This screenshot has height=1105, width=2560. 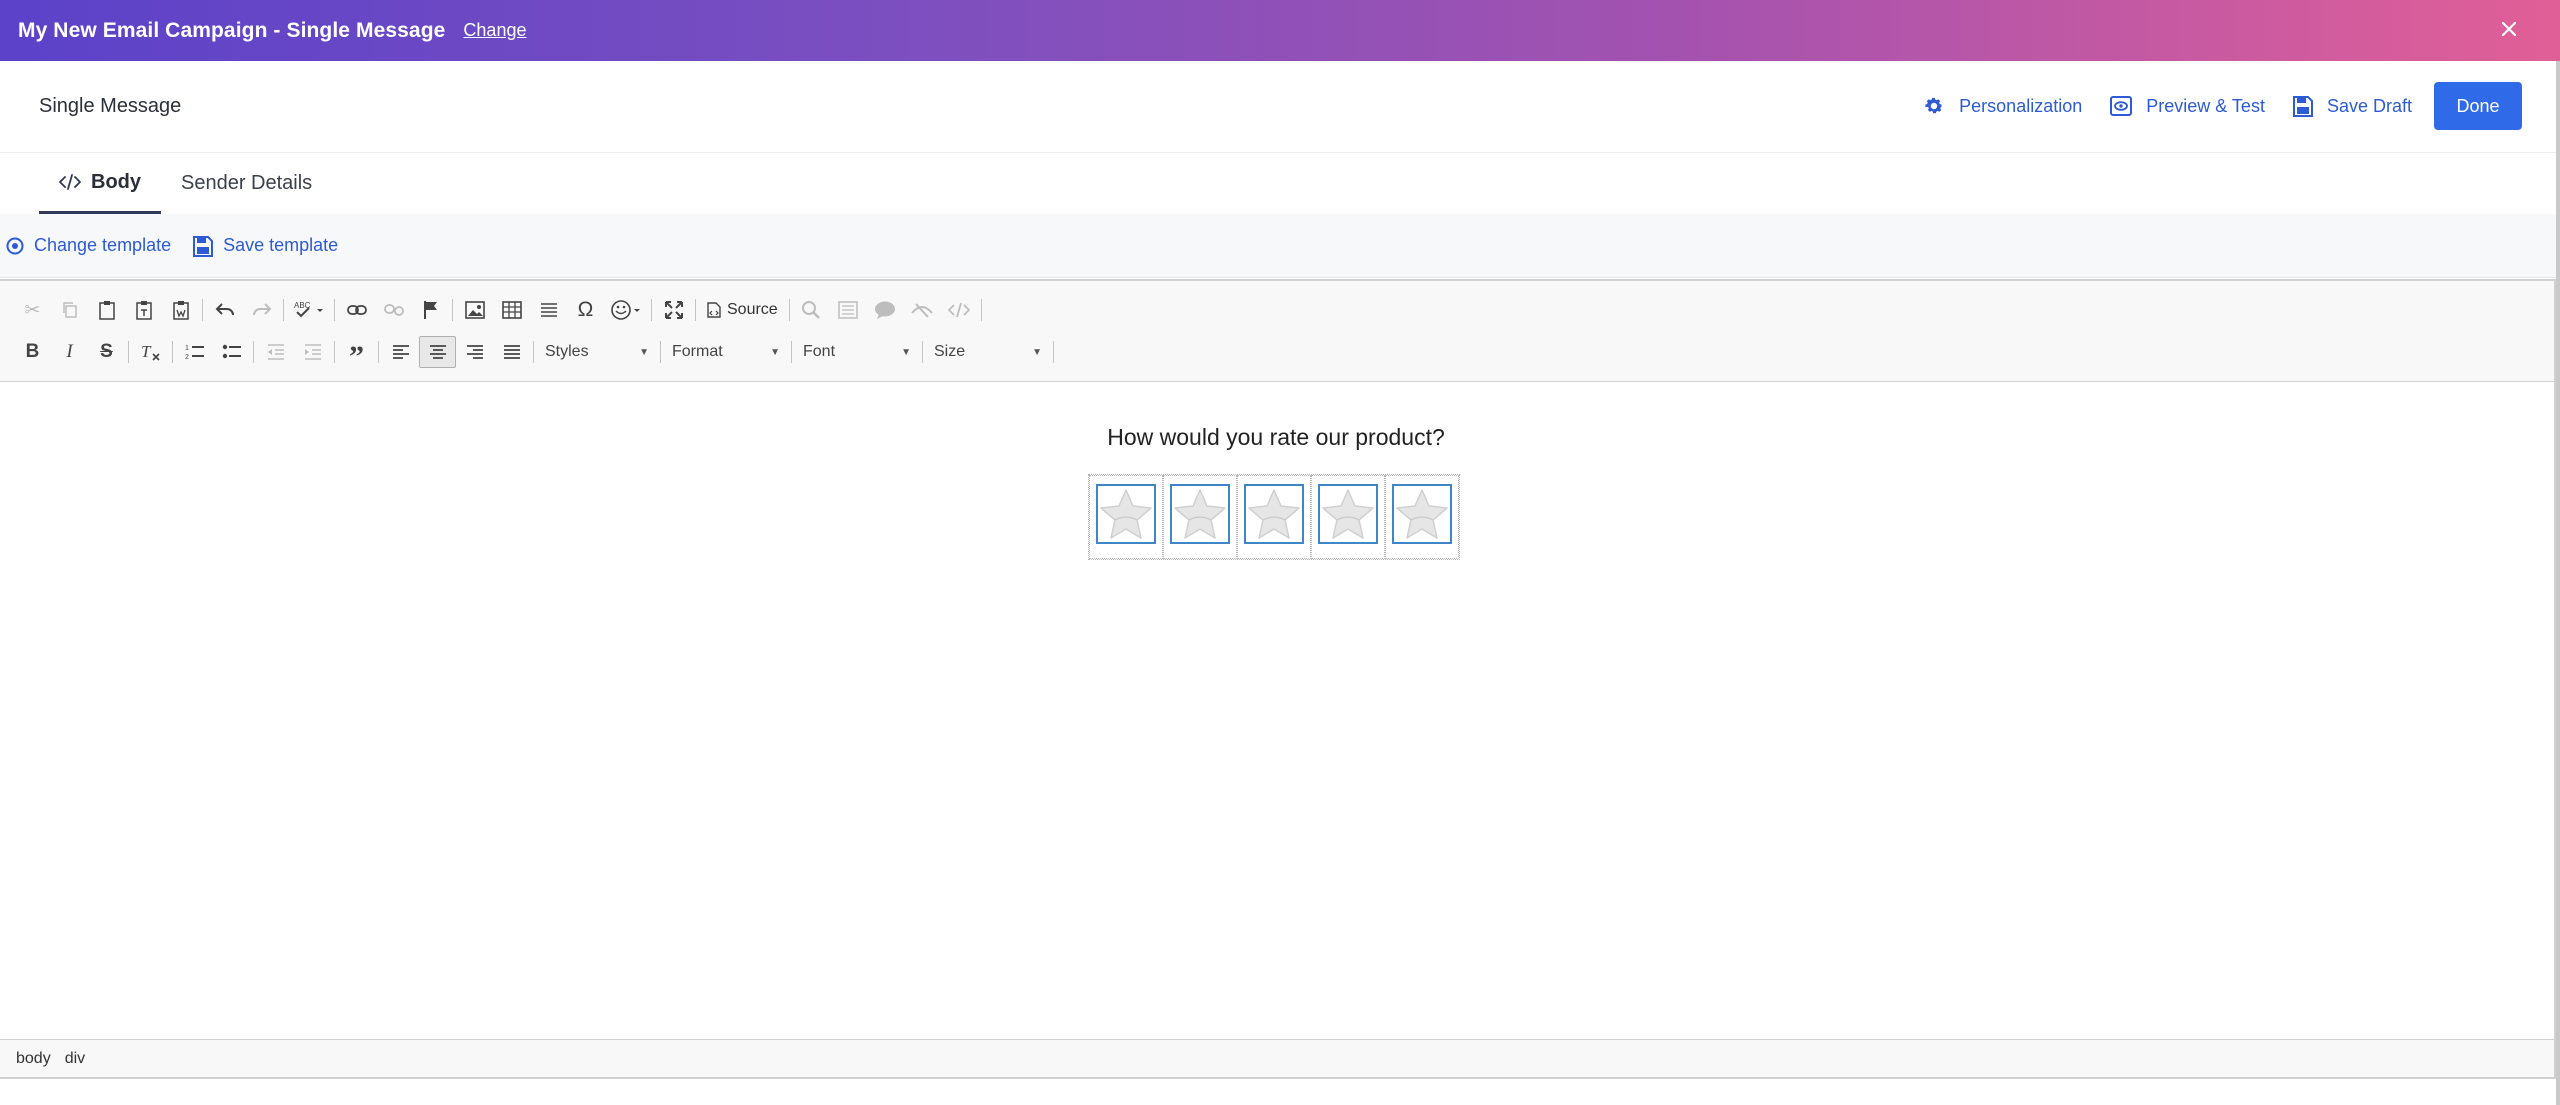 What do you see at coordinates (597, 352) in the screenshot?
I see `styles-dropdown: Styles ▼` at bounding box center [597, 352].